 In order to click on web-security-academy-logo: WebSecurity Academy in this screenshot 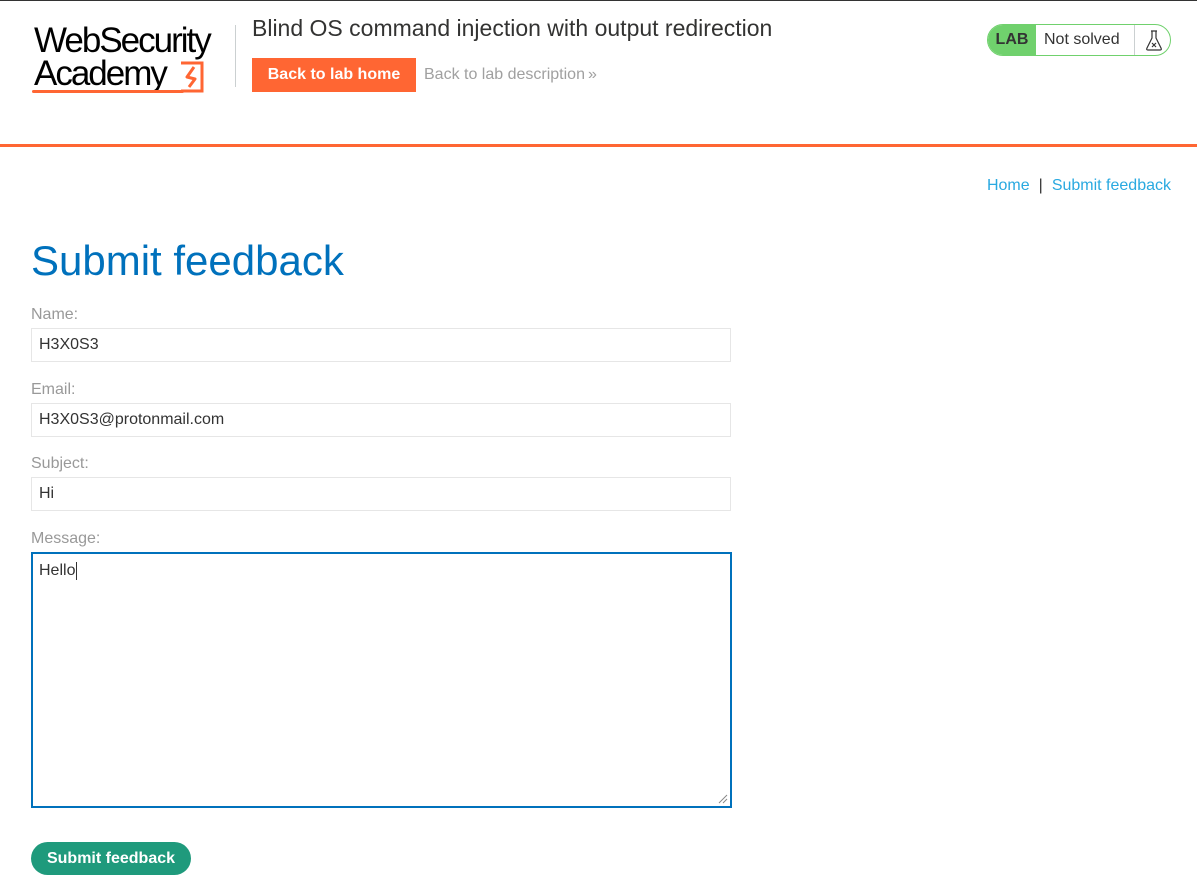, I will do `click(132, 59)`.